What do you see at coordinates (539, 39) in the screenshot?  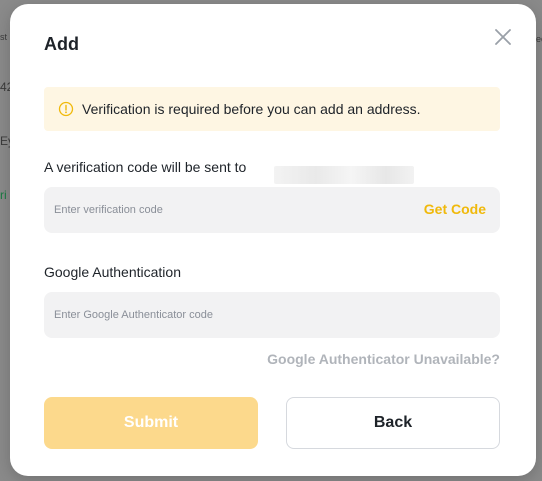 I see `background-text: ec` at bounding box center [539, 39].